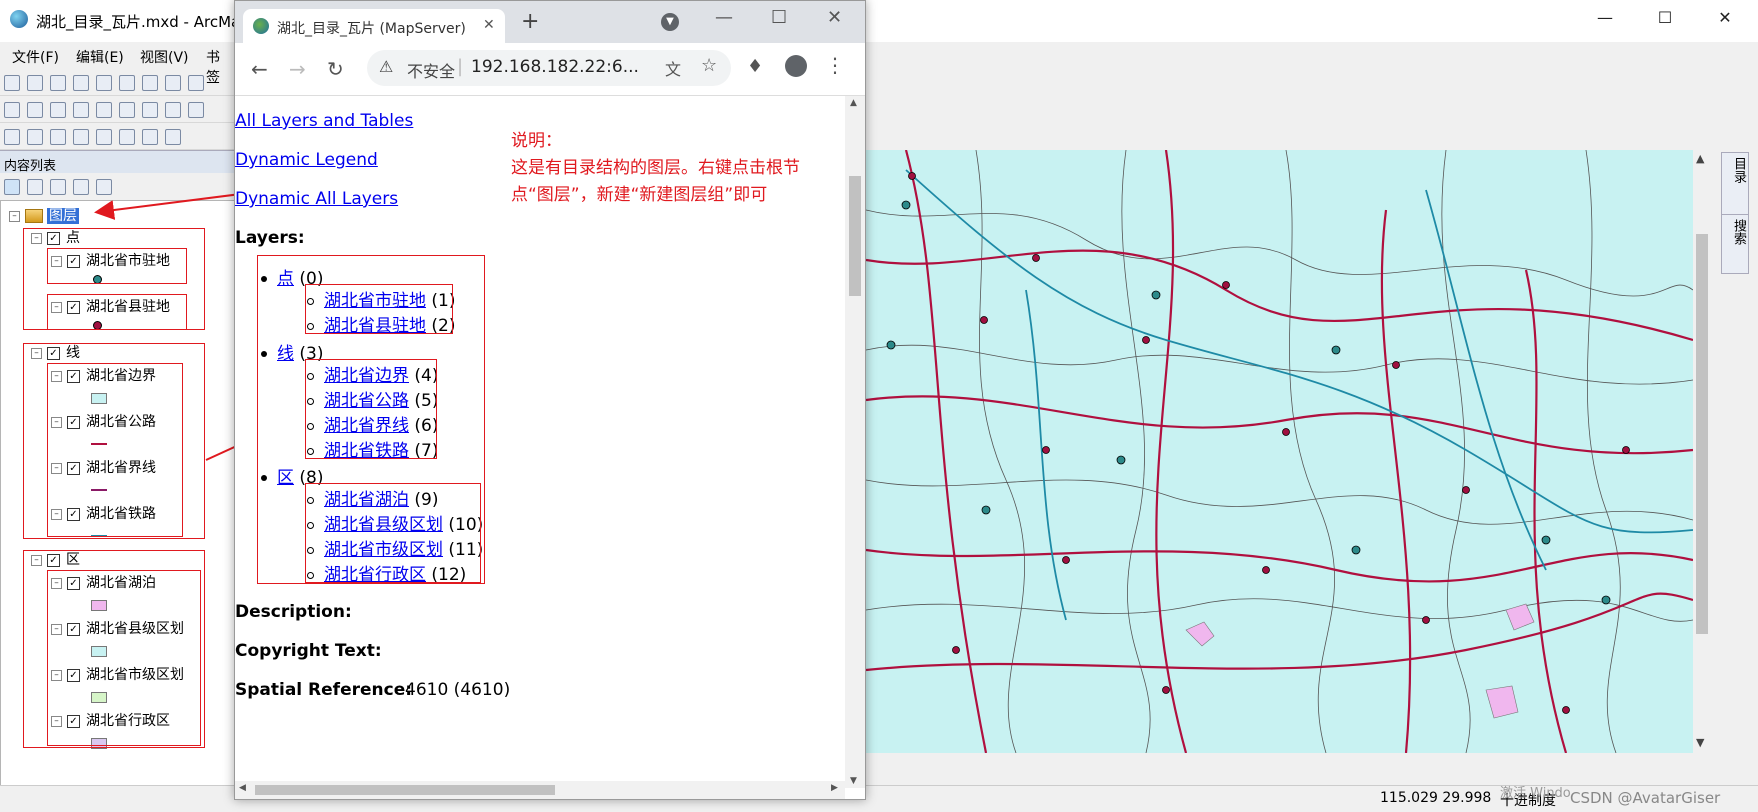  Describe the element at coordinates (489, 25) in the screenshot. I see `tab-close-icon: ✕` at that location.